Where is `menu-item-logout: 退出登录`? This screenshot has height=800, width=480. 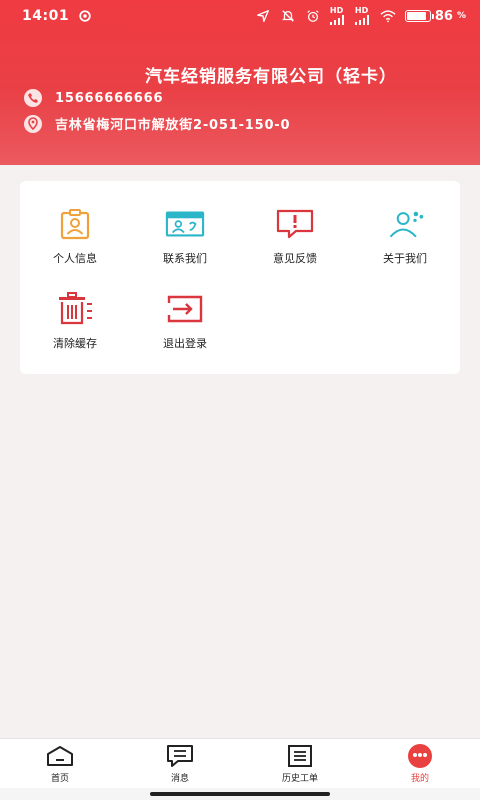
menu-item-logout: 退出登录 is located at coordinates (185, 321).